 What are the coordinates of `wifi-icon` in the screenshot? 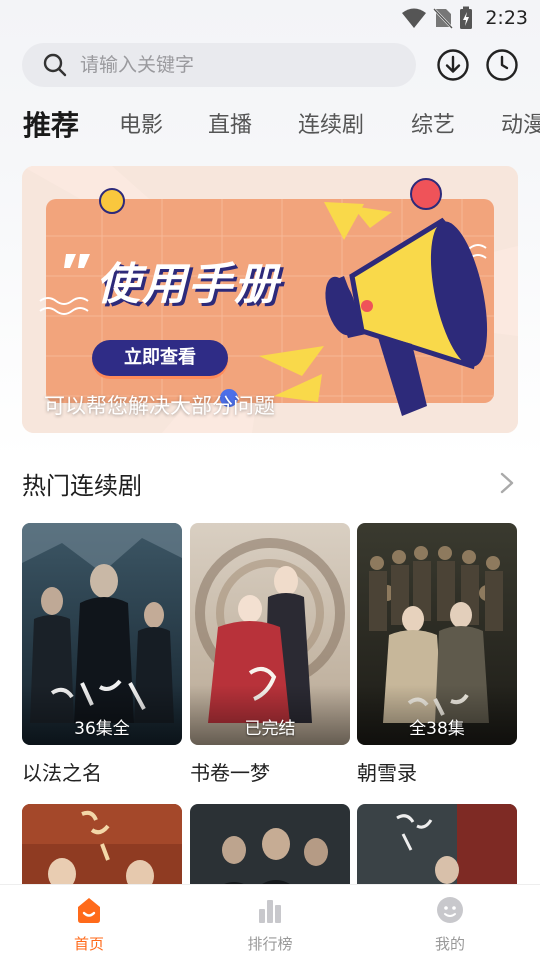 It's located at (414, 18).